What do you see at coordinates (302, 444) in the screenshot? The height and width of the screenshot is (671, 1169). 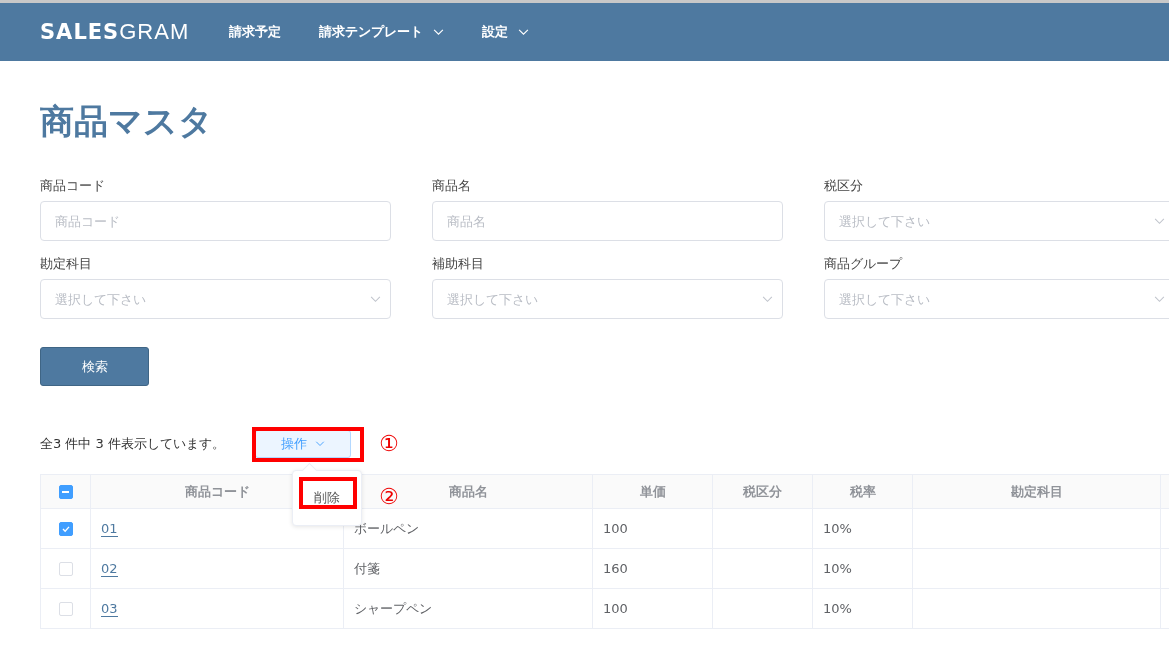 I see `actions-dropdown-button: 操作` at bounding box center [302, 444].